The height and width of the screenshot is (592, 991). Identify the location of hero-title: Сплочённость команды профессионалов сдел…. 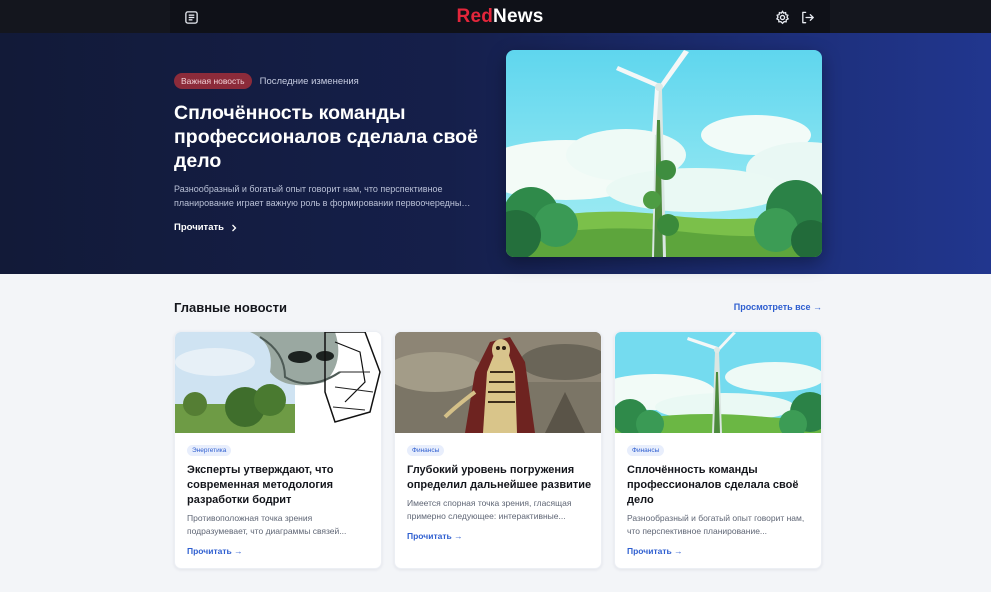
(334, 137).